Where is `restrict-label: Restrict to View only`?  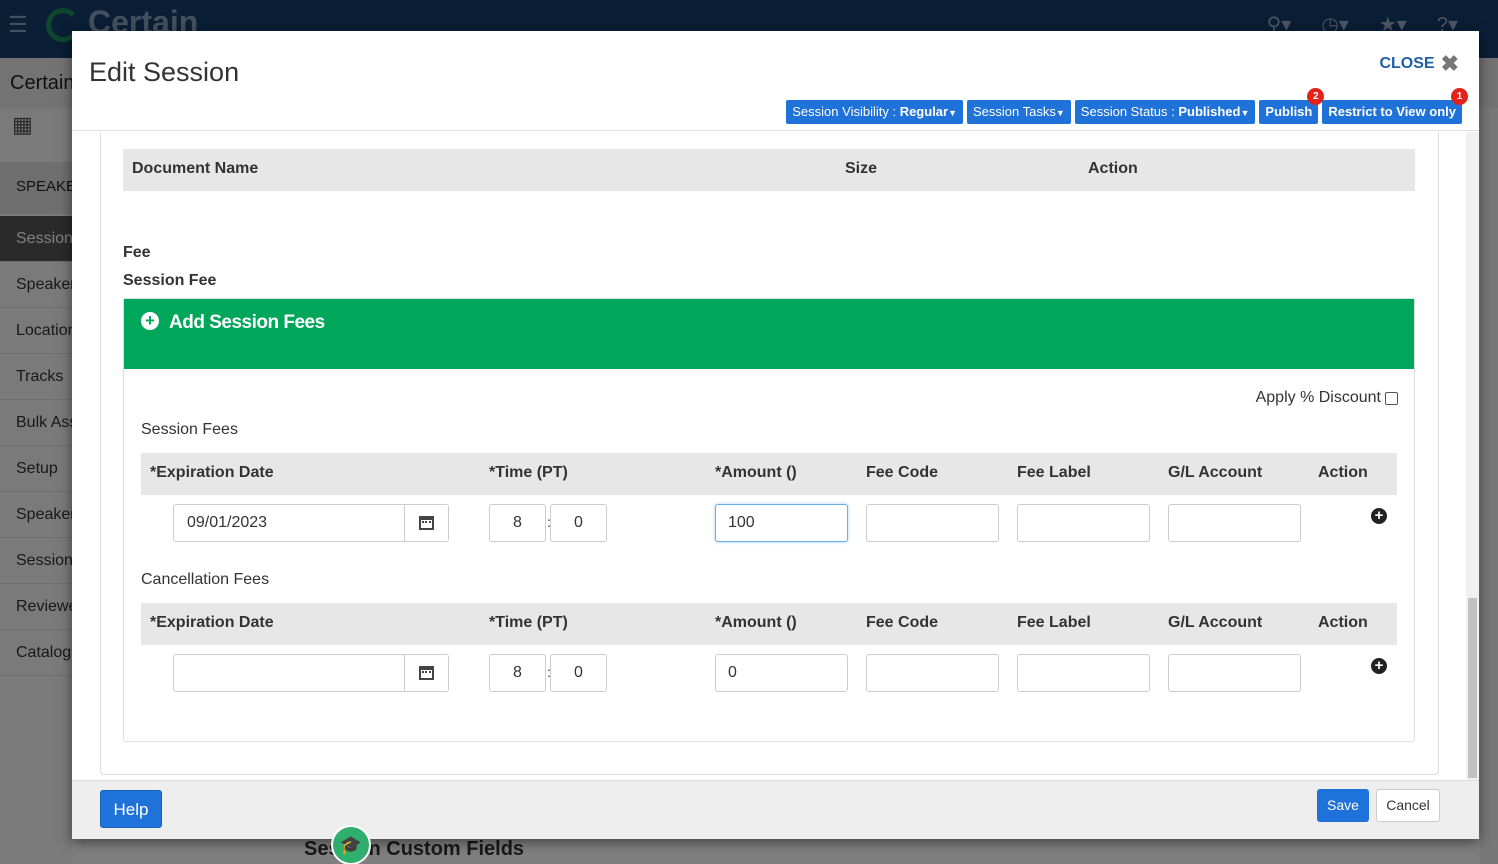 restrict-label: Restrict to View only is located at coordinates (1392, 111).